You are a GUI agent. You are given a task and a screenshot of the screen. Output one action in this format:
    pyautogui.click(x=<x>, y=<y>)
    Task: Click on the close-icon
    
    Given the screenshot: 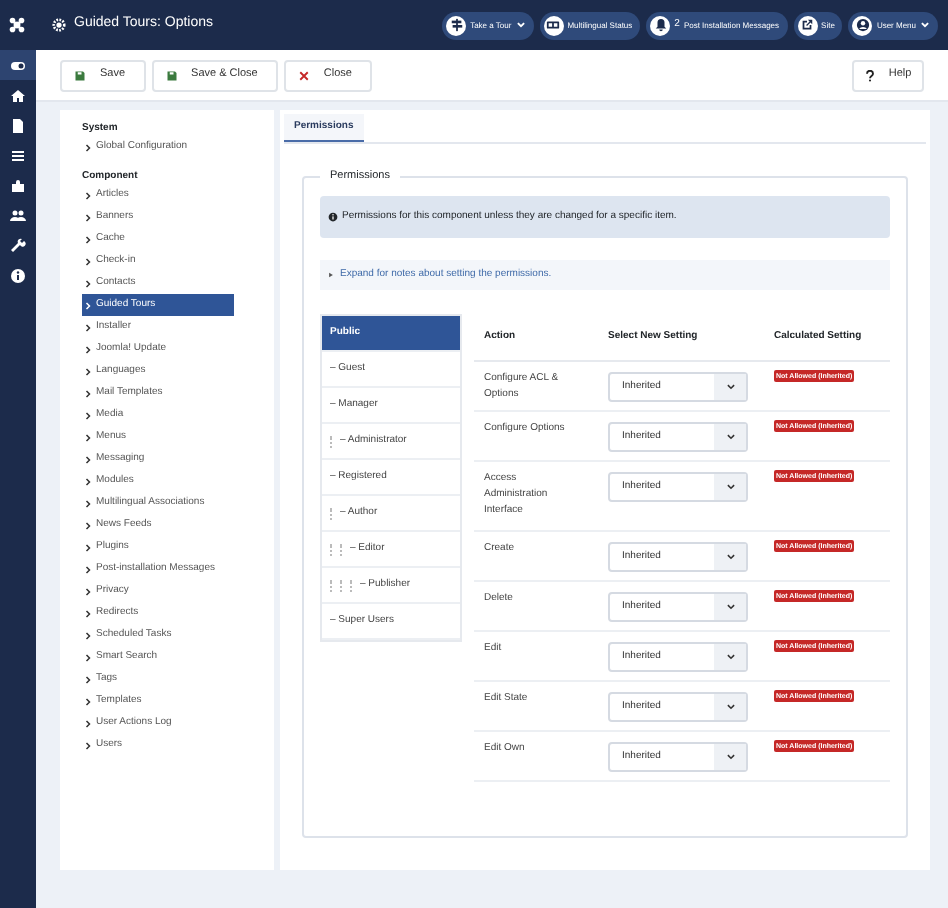 What is the action you would take?
    pyautogui.click(x=303, y=75)
    